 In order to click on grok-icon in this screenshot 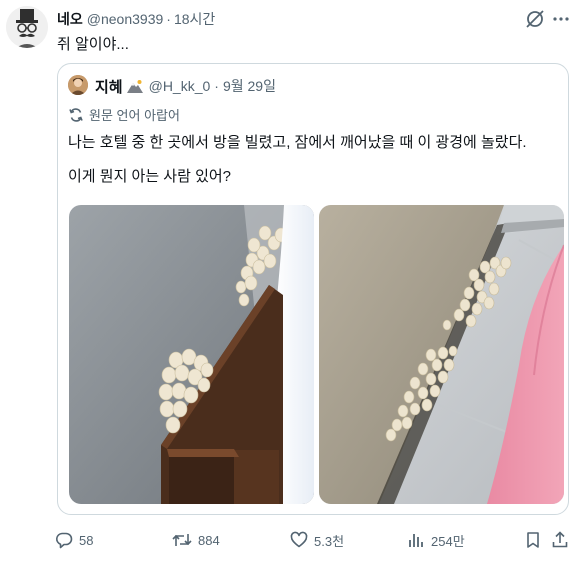, I will do `click(535, 19)`.